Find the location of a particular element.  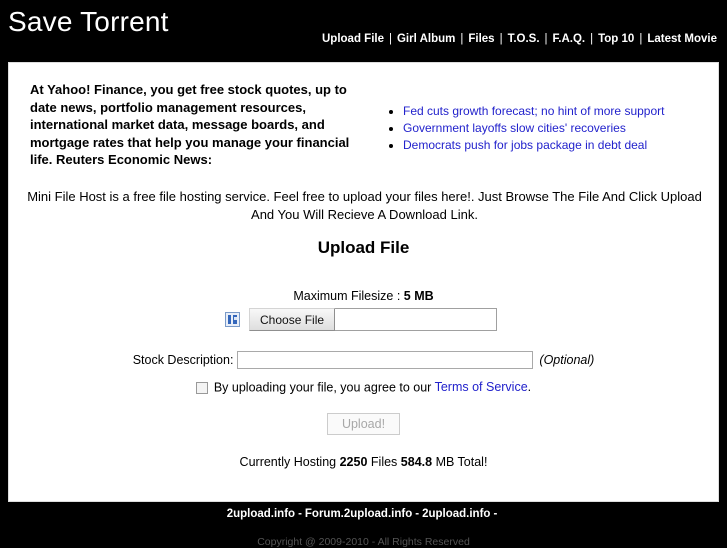

file-name-display is located at coordinates (415, 319).